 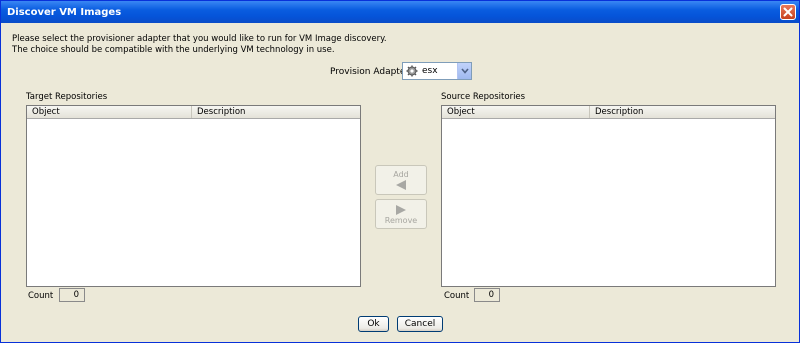 I want to click on remove-button: Remove, so click(x=401, y=214).